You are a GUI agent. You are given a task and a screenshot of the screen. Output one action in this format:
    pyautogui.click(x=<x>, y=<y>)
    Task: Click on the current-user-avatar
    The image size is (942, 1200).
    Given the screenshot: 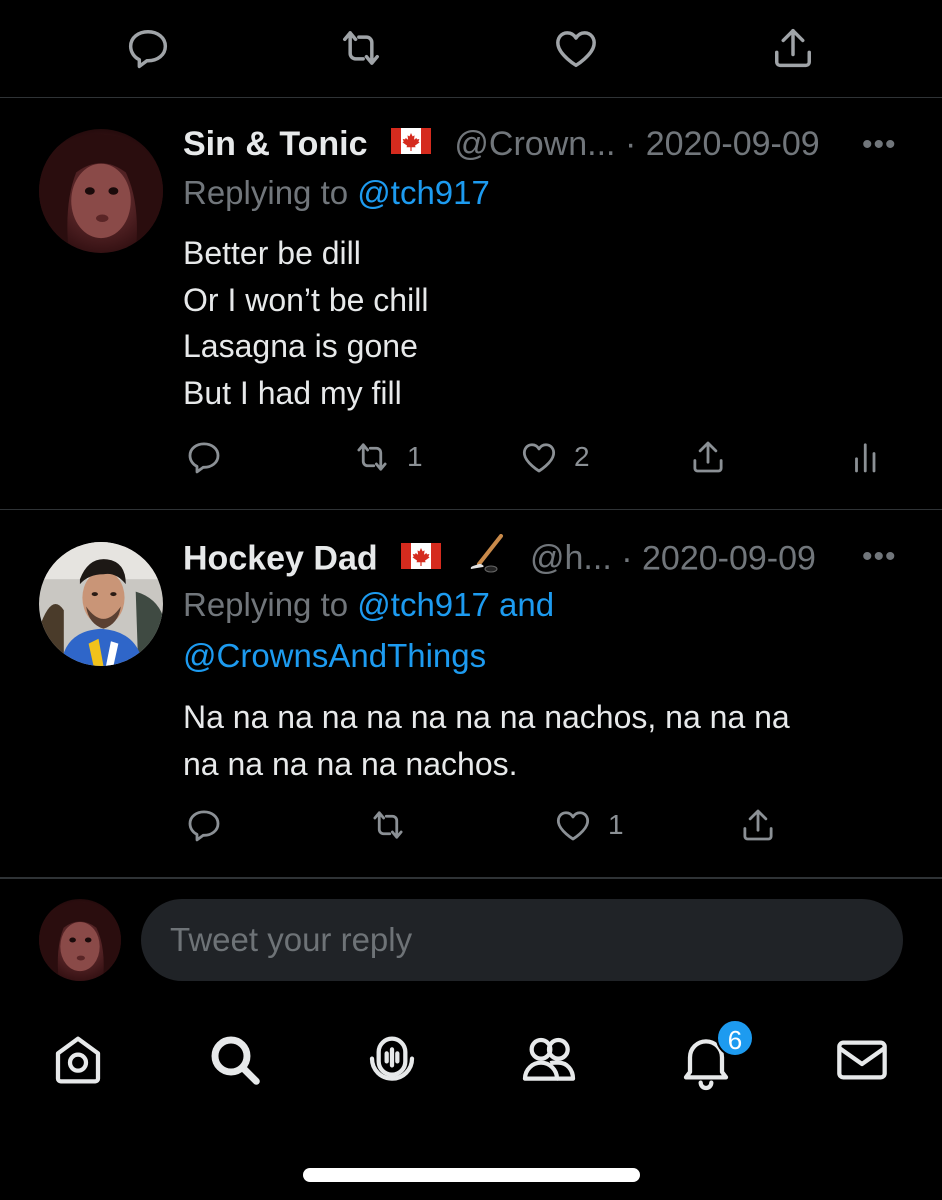 What is the action you would take?
    pyautogui.click(x=80, y=940)
    